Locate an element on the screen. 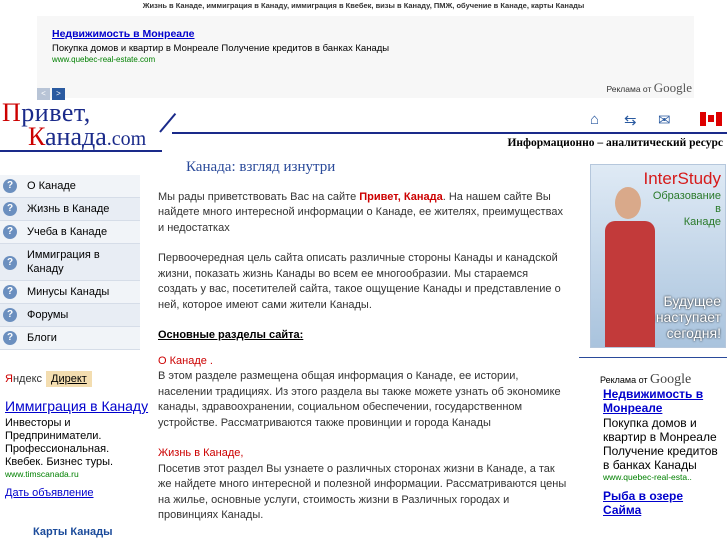  mail-icon: ✉ is located at coordinates (664, 120).